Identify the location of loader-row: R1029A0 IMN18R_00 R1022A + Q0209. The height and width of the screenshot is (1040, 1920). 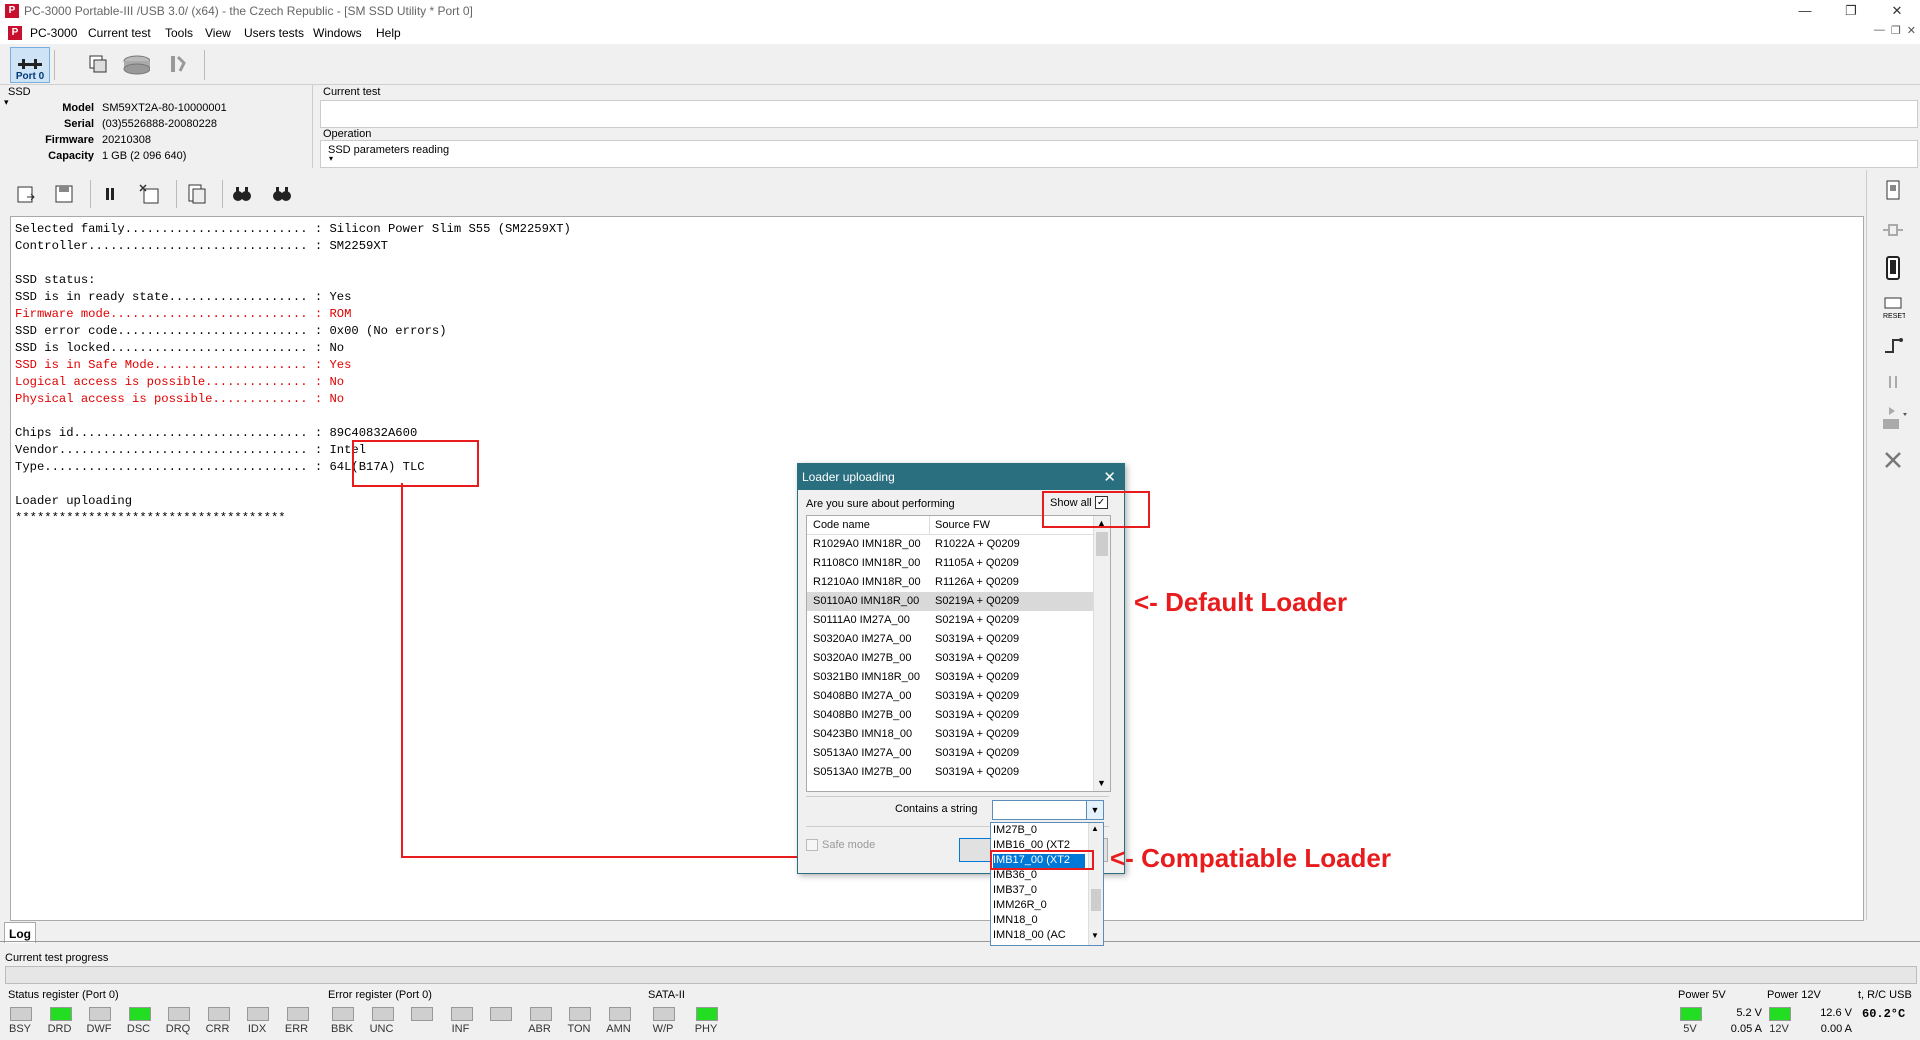
(950, 544).